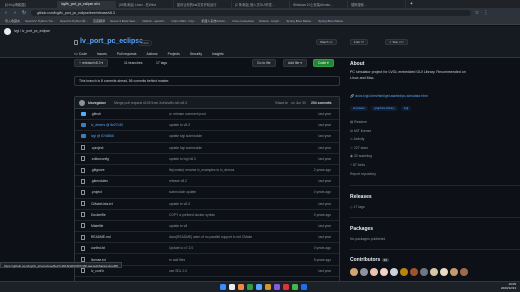  I want to click on app-icon, so click(286, 286).